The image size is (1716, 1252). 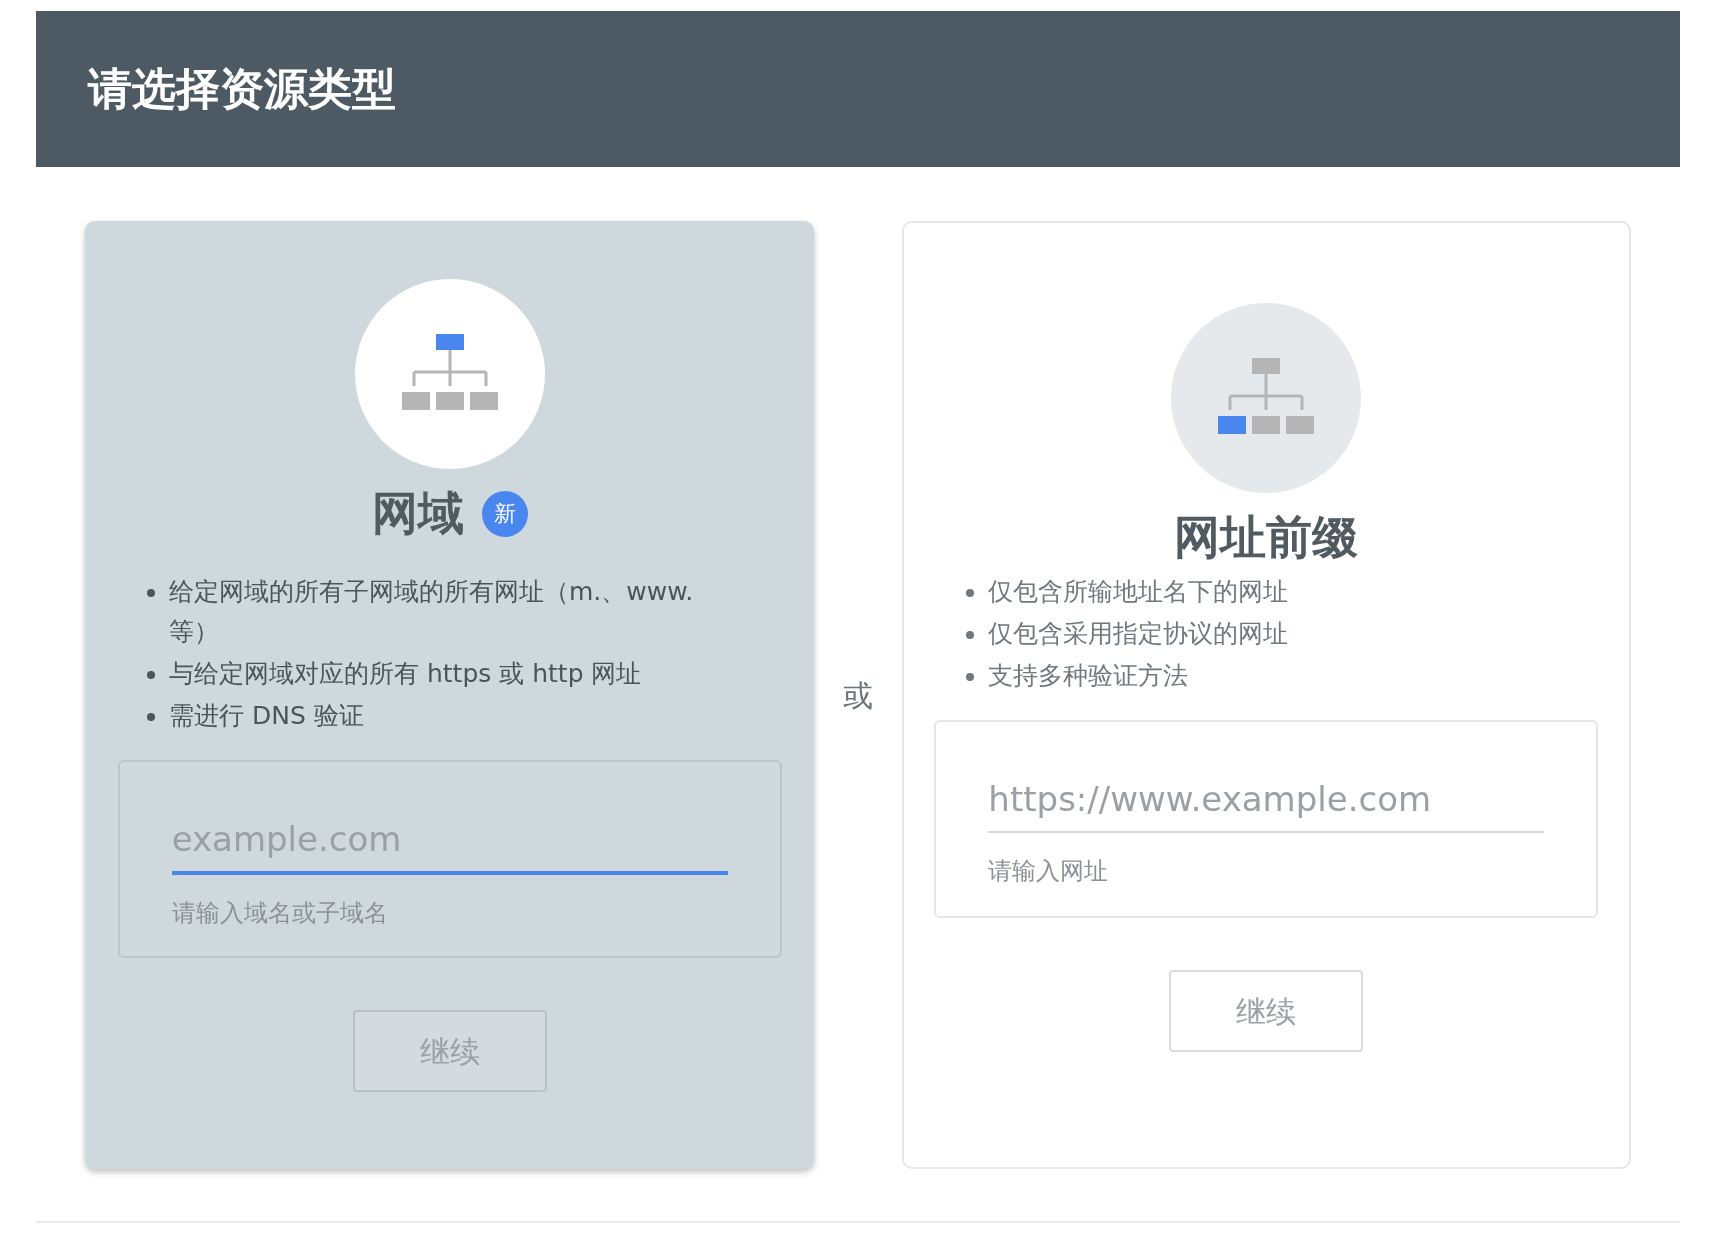 What do you see at coordinates (1049, 871) in the screenshot?
I see `helper-text: 请输入网址` at bounding box center [1049, 871].